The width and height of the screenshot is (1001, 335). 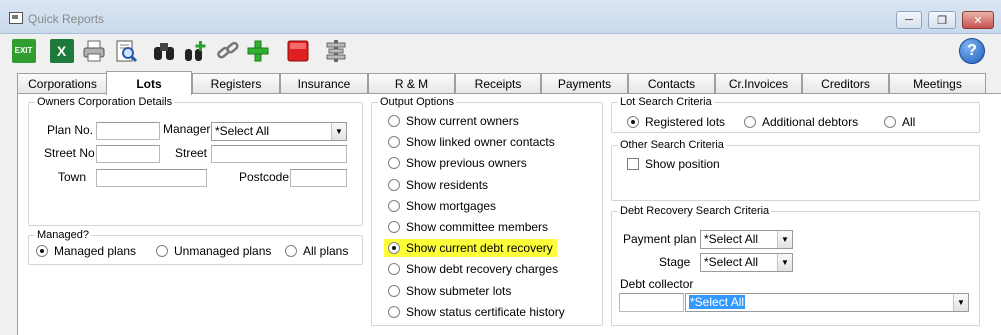 I want to click on radio-label: Show submeter lots, so click(x=459, y=291).